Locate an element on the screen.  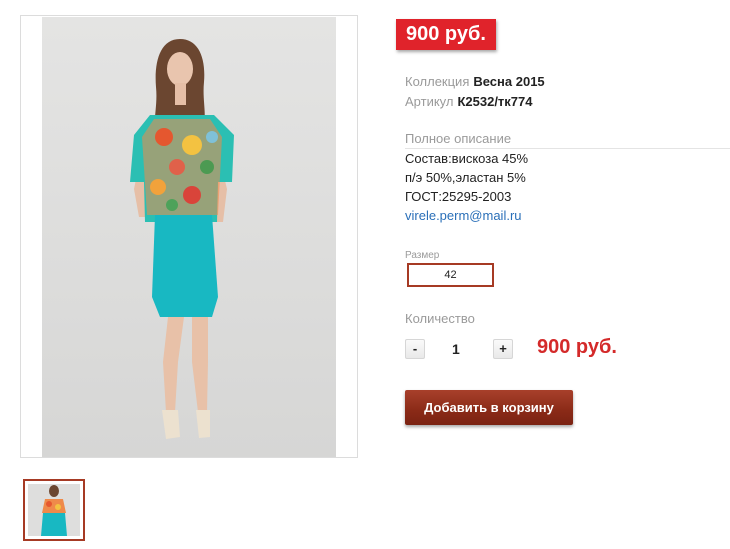
total-price: 900 руб. is located at coordinates (577, 347).